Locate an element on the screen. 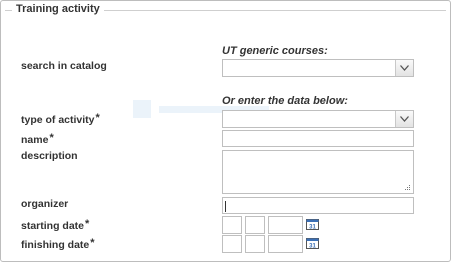 The width and height of the screenshot is (451, 262). catalog-select is located at coordinates (318, 68).